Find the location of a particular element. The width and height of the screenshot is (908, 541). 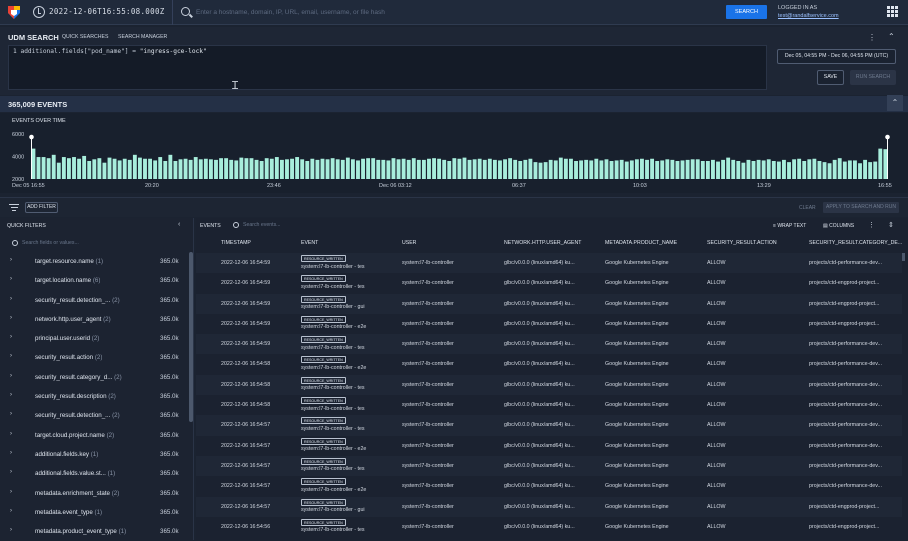

global-search-input is located at coordinates (456, 12).